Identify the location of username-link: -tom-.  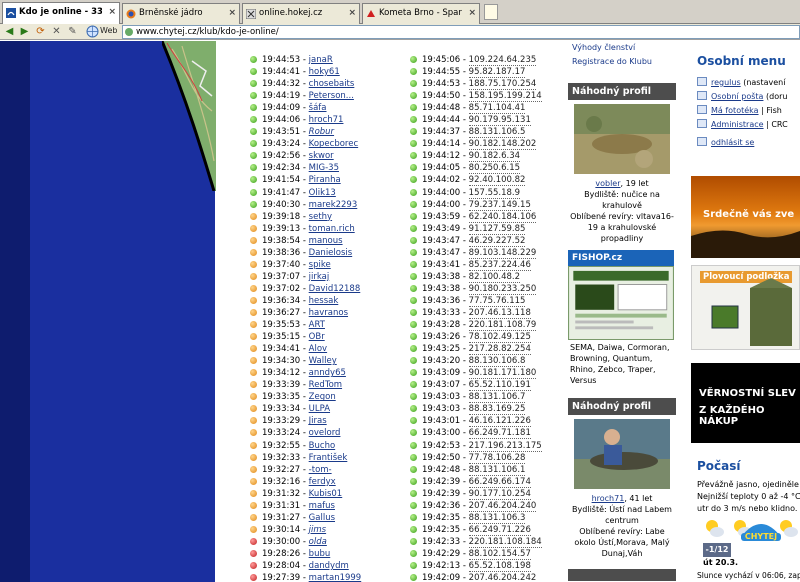
(320, 470).